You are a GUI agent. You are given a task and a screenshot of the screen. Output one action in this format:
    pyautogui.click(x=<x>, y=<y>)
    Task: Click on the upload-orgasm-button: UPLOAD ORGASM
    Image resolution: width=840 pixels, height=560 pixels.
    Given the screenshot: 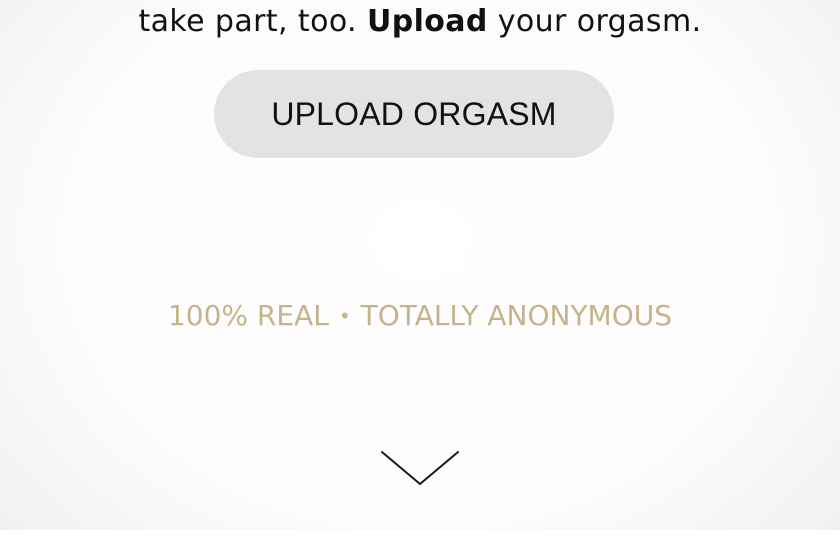 What is the action you would take?
    pyautogui.click(x=414, y=114)
    